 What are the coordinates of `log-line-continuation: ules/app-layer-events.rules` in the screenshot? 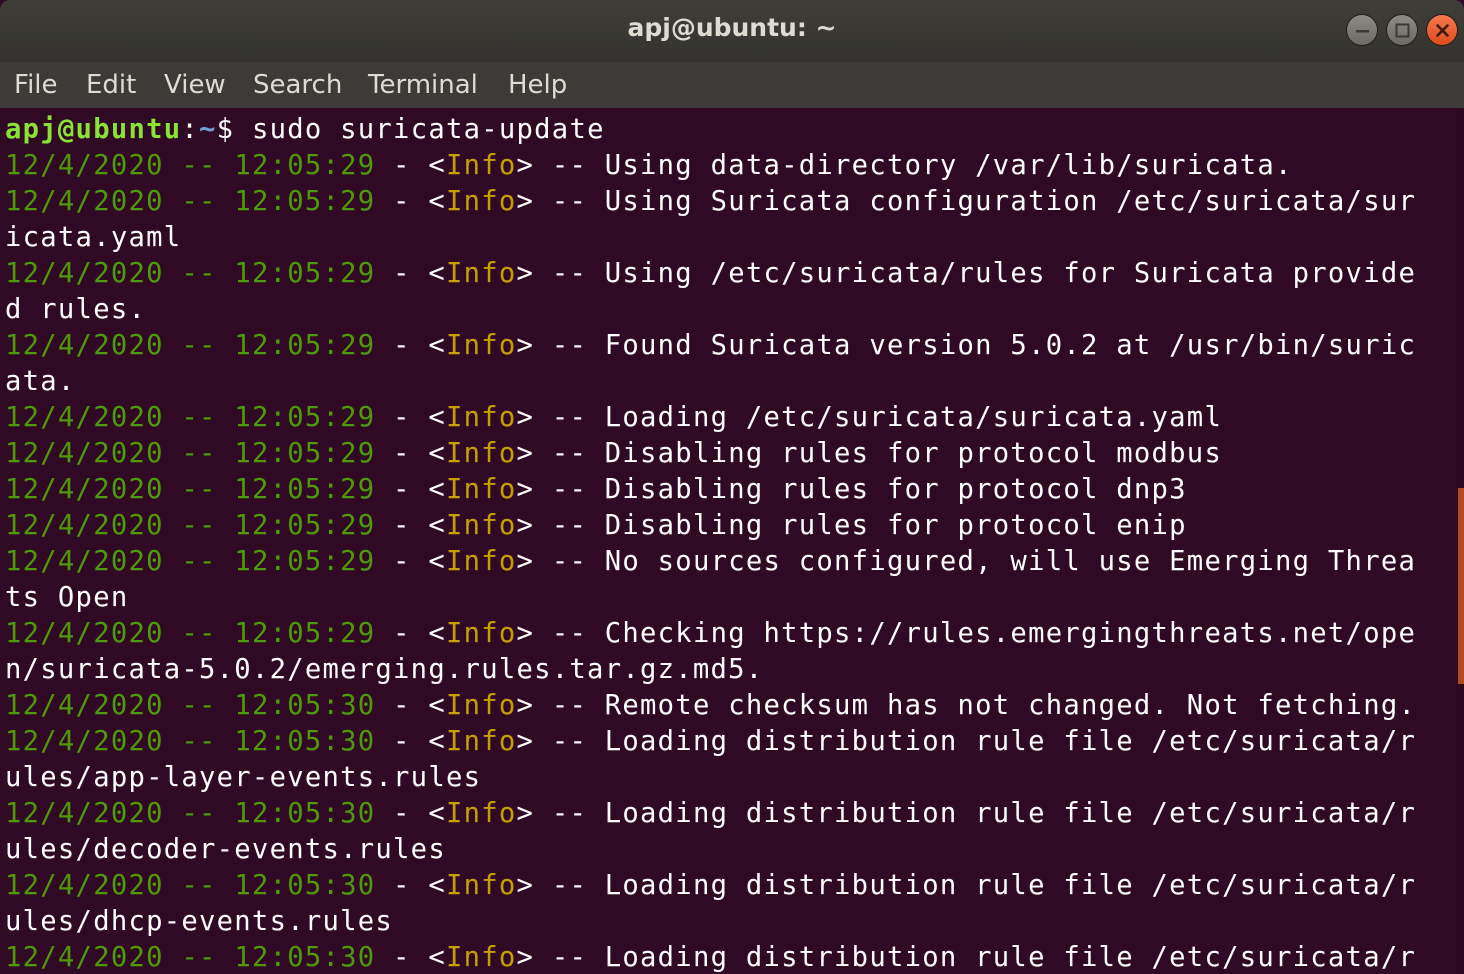 It's located at (243, 777).